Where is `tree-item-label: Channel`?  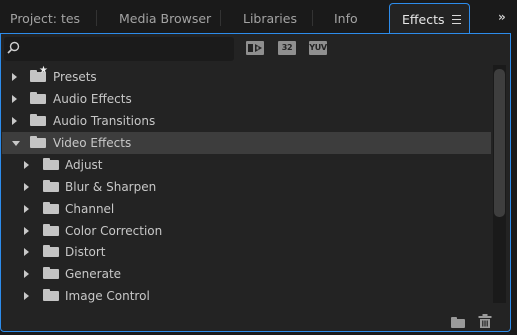 tree-item-label: Channel is located at coordinates (90, 209).